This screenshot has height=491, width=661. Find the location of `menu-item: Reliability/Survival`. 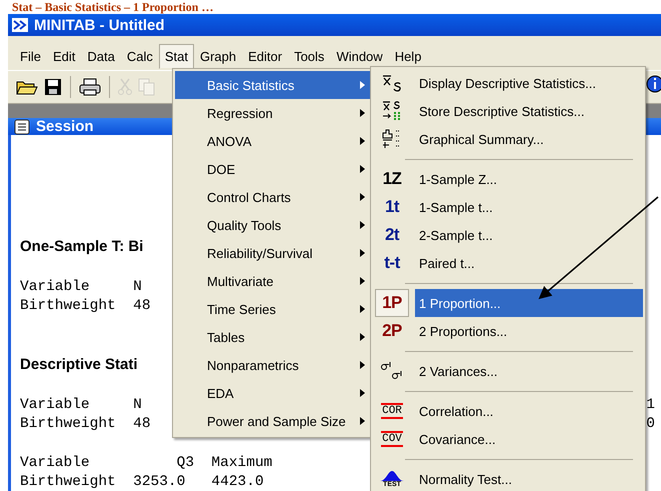

menu-item: Reliability/Survival is located at coordinates (273, 253).